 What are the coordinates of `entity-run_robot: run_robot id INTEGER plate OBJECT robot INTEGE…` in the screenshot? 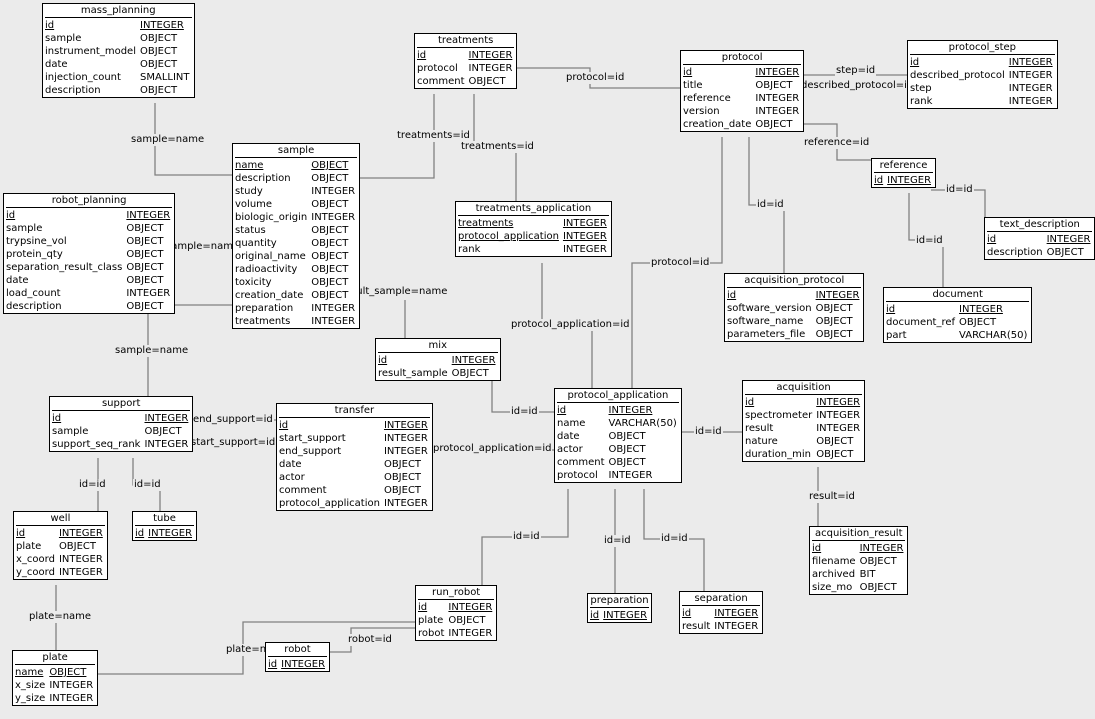 It's located at (456, 613).